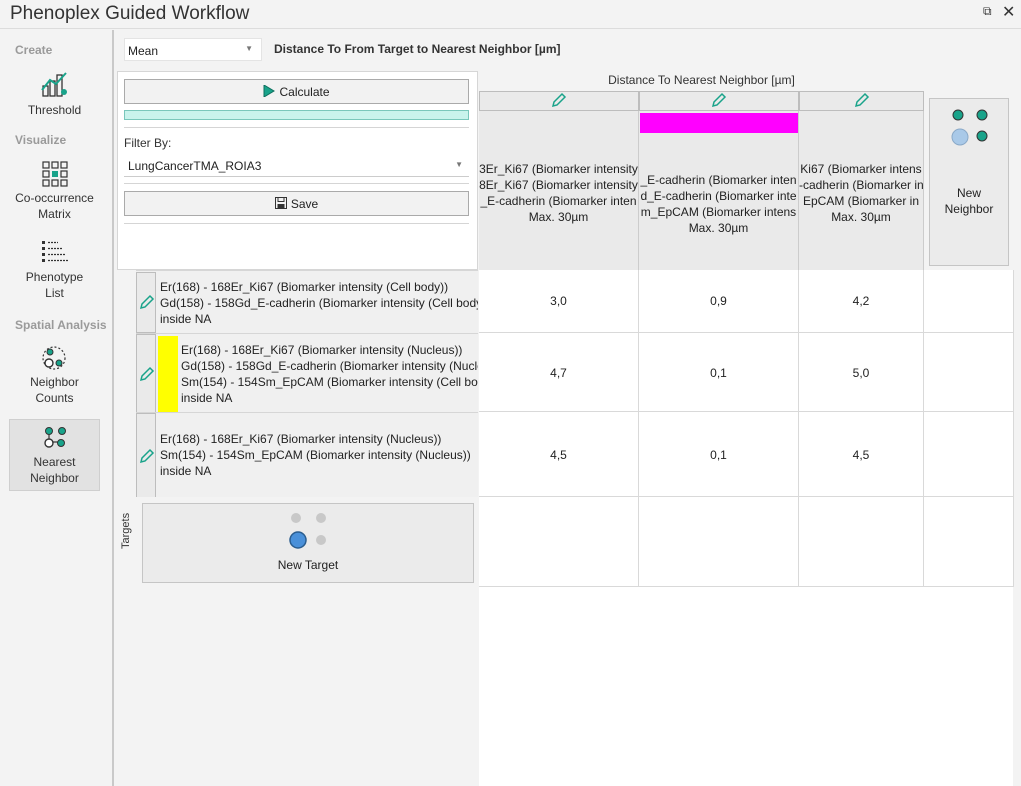 This screenshot has height=786, width=1021. What do you see at coordinates (969, 182) in the screenshot?
I see `new-neighbor-button: New Neighbor` at bounding box center [969, 182].